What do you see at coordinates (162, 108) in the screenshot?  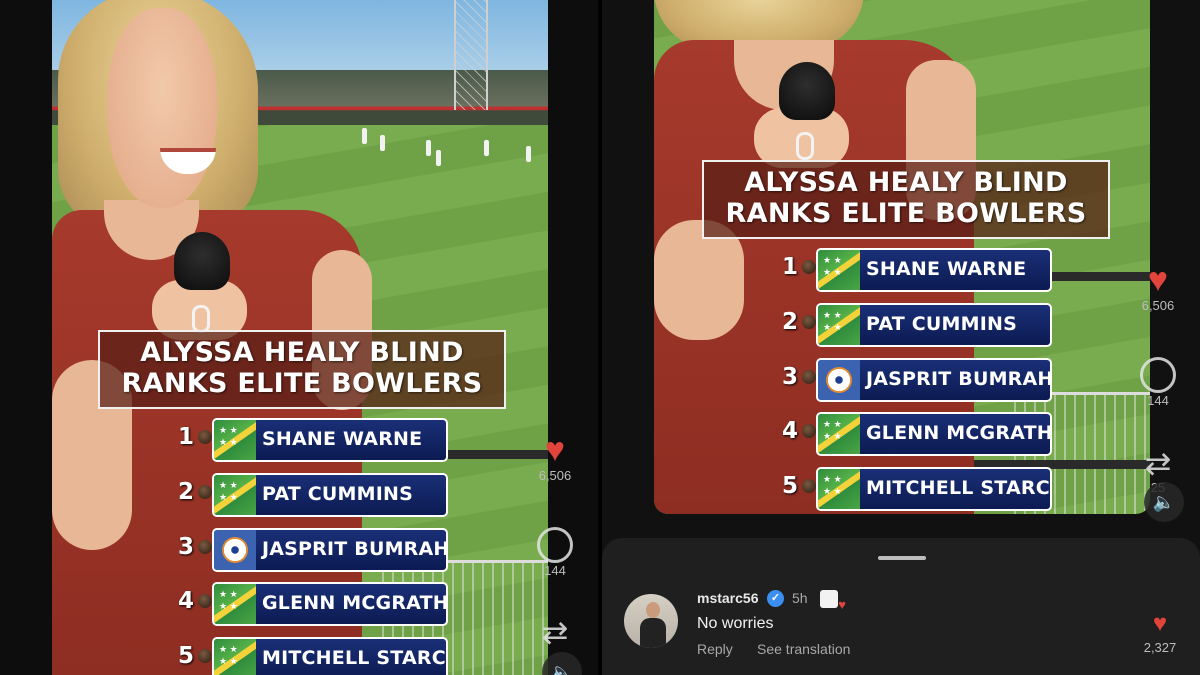 I see `presenter-face` at bounding box center [162, 108].